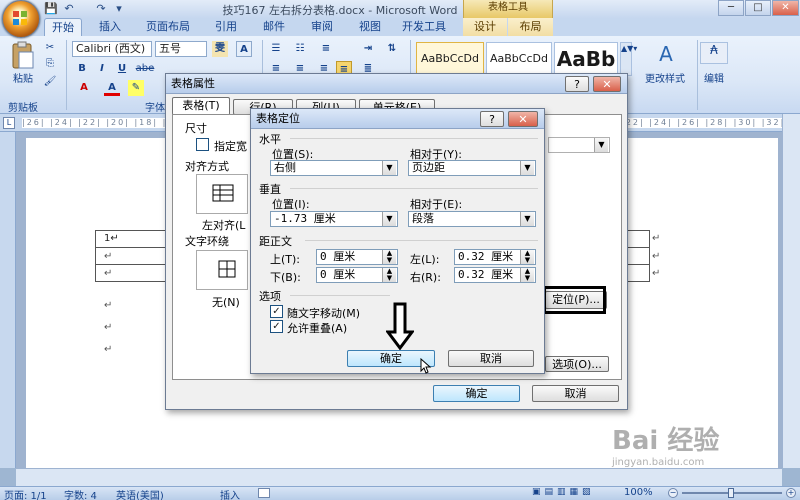 This screenshot has height=500, width=800. Describe the element at coordinates (276, 326) in the screenshot. I see `allow-overlap-checkbox: ✓` at that location.